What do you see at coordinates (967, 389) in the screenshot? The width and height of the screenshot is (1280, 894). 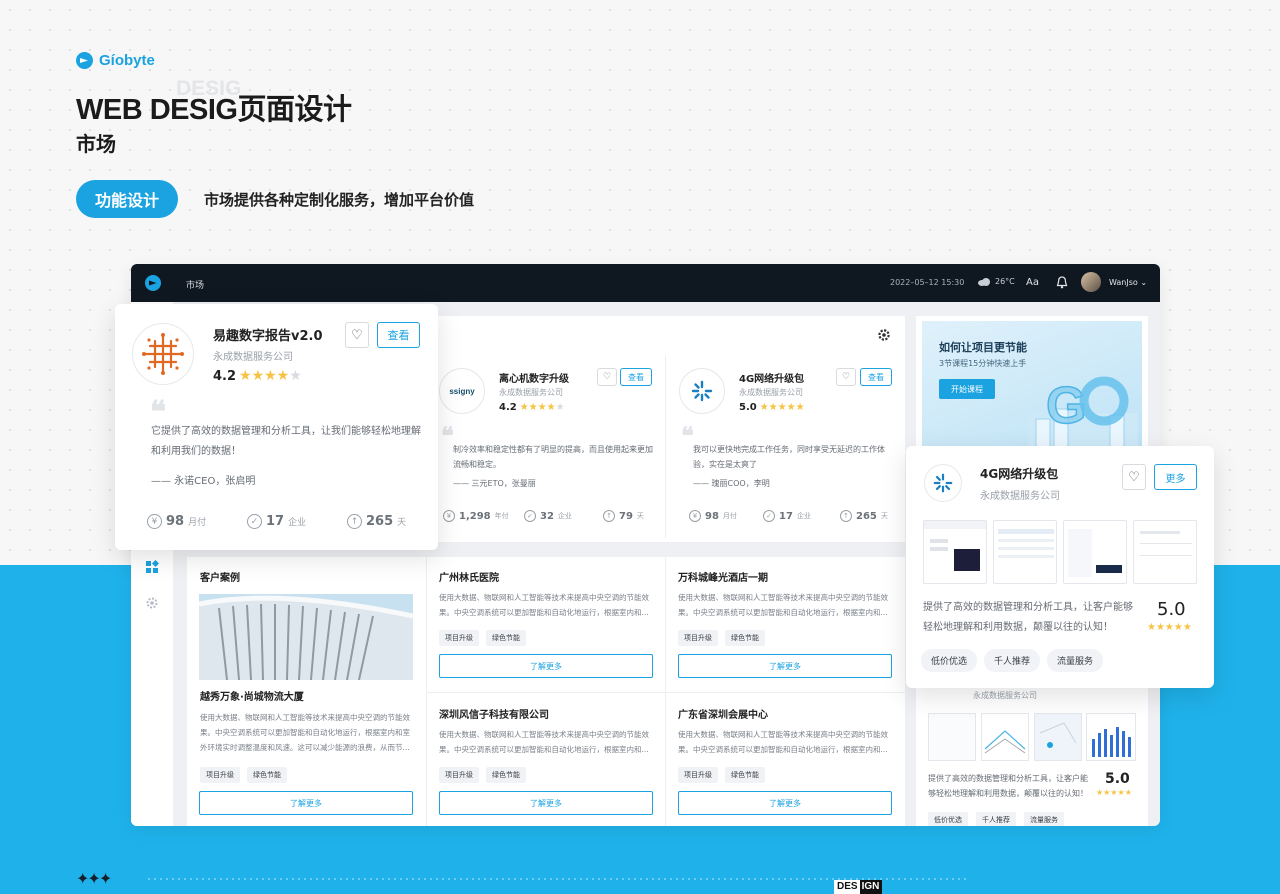 I see `start-course-button: 开始课程` at bounding box center [967, 389].